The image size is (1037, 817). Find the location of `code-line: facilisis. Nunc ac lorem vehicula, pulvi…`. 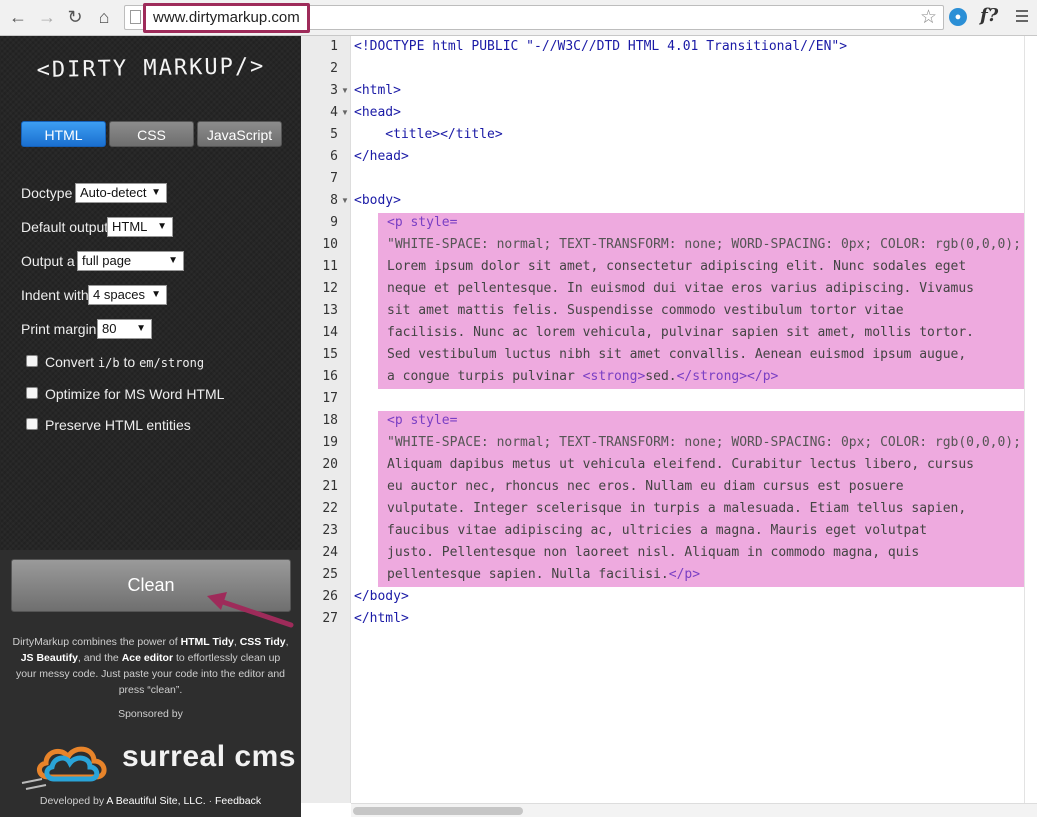

code-line: facilisis. Nunc ac lorem vehicula, pulvi… is located at coordinates (680, 333).